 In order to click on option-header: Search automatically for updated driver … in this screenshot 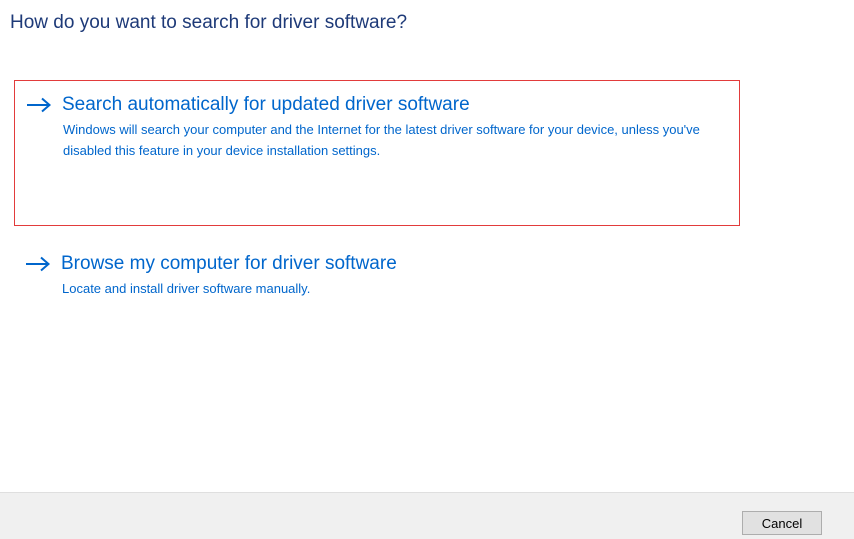, I will do `click(382, 105)`.